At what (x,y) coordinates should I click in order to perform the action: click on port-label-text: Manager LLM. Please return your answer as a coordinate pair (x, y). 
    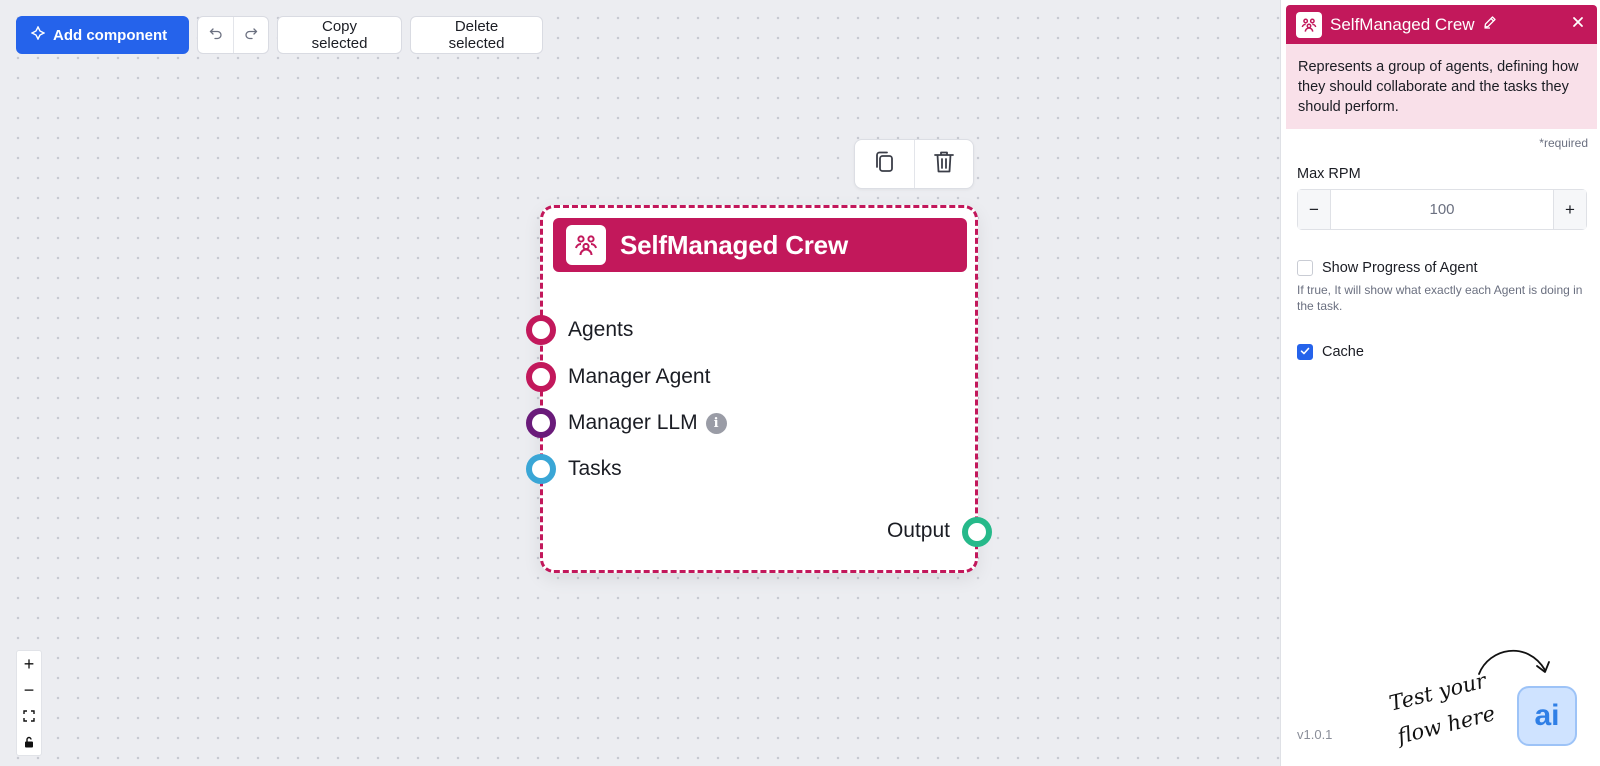
    Looking at the image, I should click on (633, 422).